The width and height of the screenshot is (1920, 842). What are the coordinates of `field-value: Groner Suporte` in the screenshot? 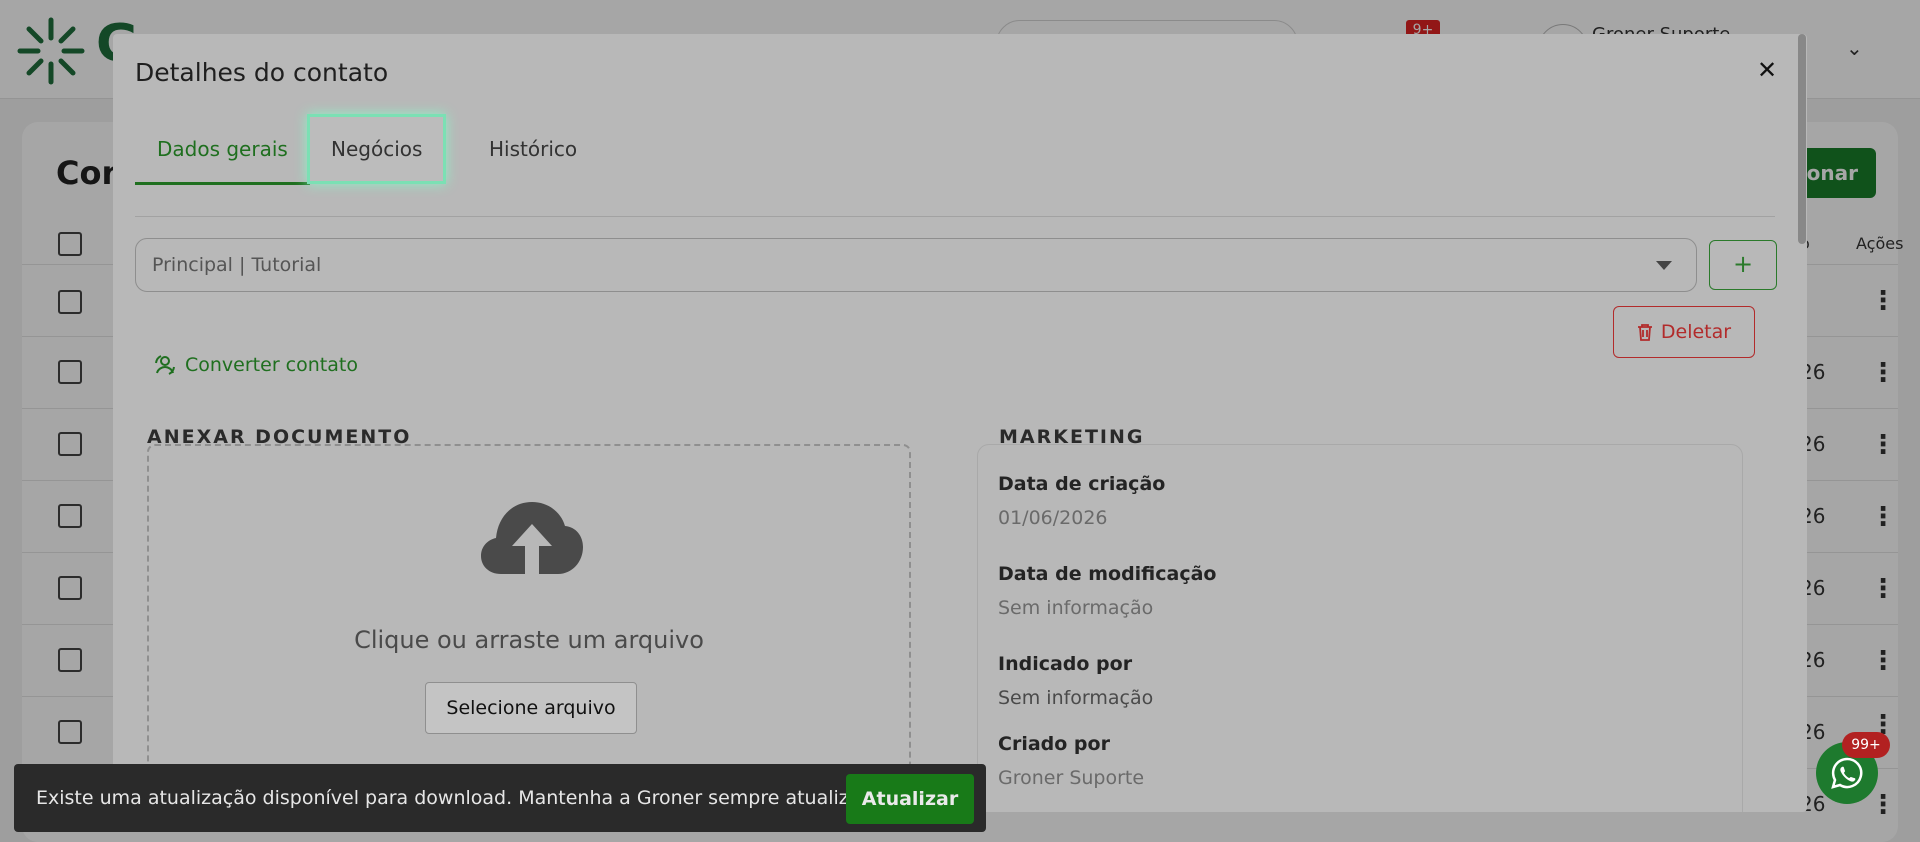 It's located at (1071, 778).